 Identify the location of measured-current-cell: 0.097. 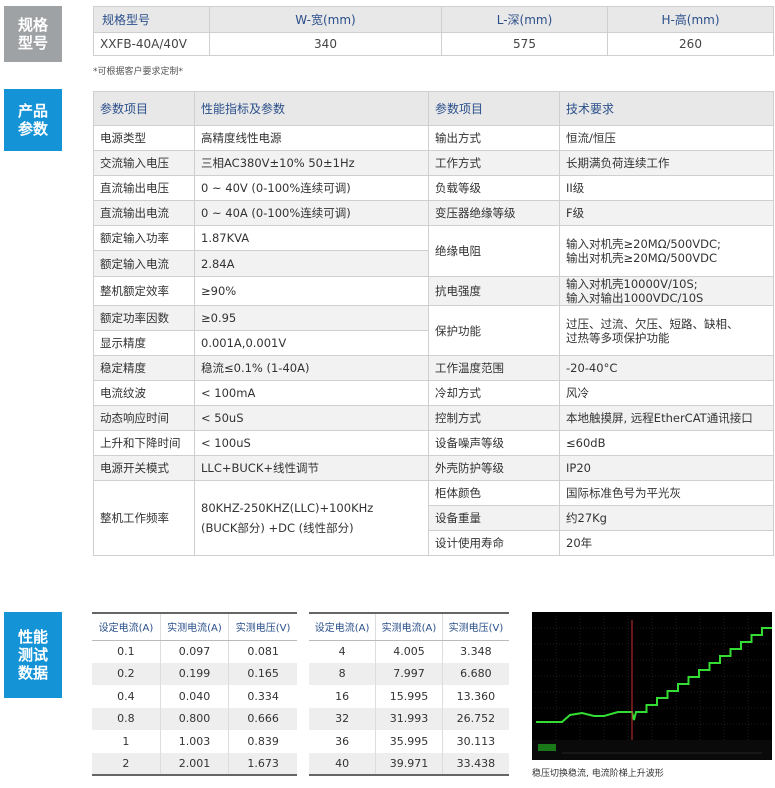
(195, 651).